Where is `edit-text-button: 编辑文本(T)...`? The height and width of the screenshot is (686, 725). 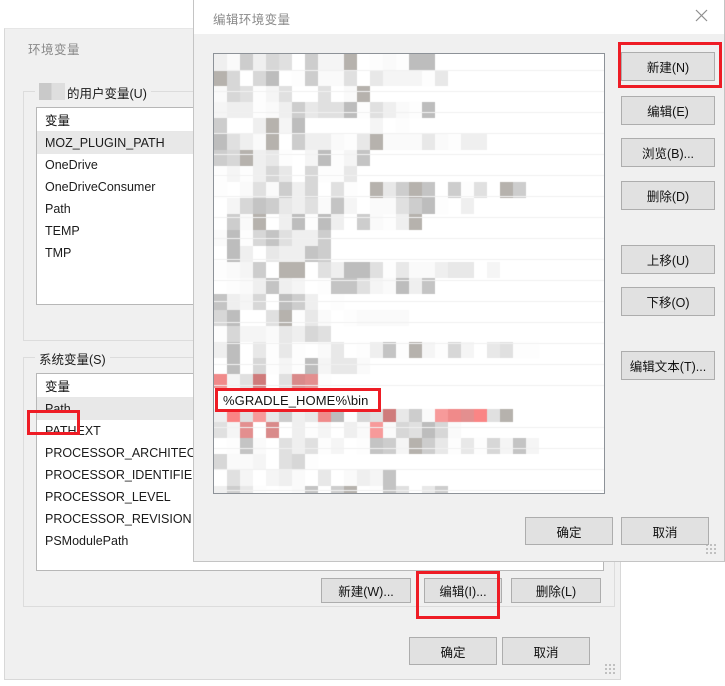
edit-text-button: 编辑文本(T)... is located at coordinates (668, 365).